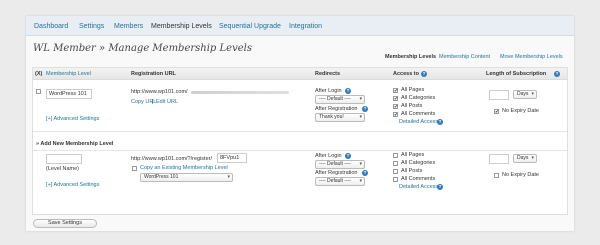 This screenshot has height=245, width=600. Describe the element at coordinates (65, 223) in the screenshot. I see `save-settings-button: Save Settings` at that location.